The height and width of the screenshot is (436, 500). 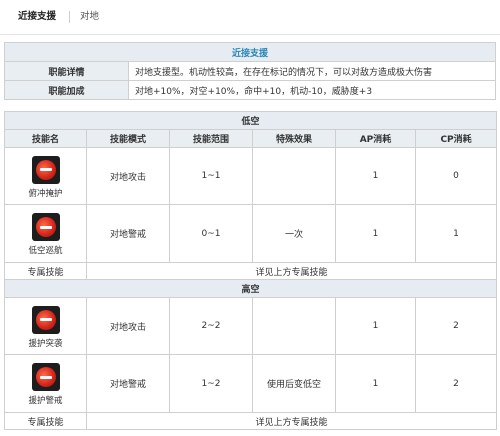 I want to click on skill-name-cell: 援护突袭, so click(x=45, y=326).